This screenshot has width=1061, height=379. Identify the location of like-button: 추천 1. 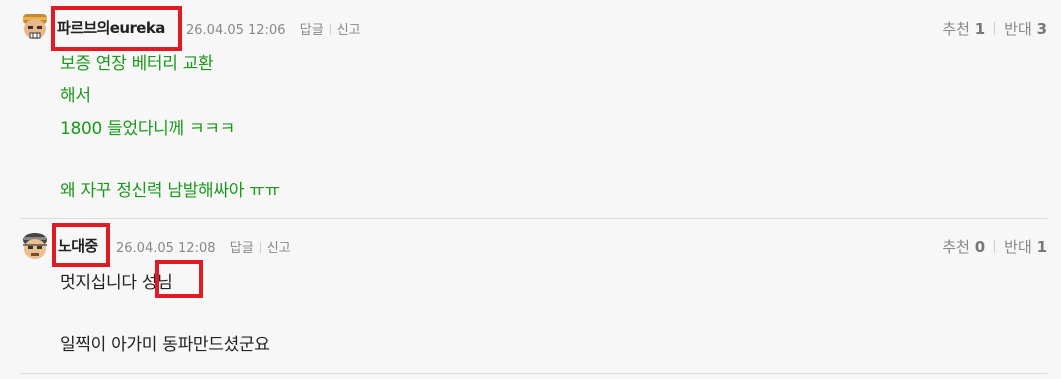
(963, 29).